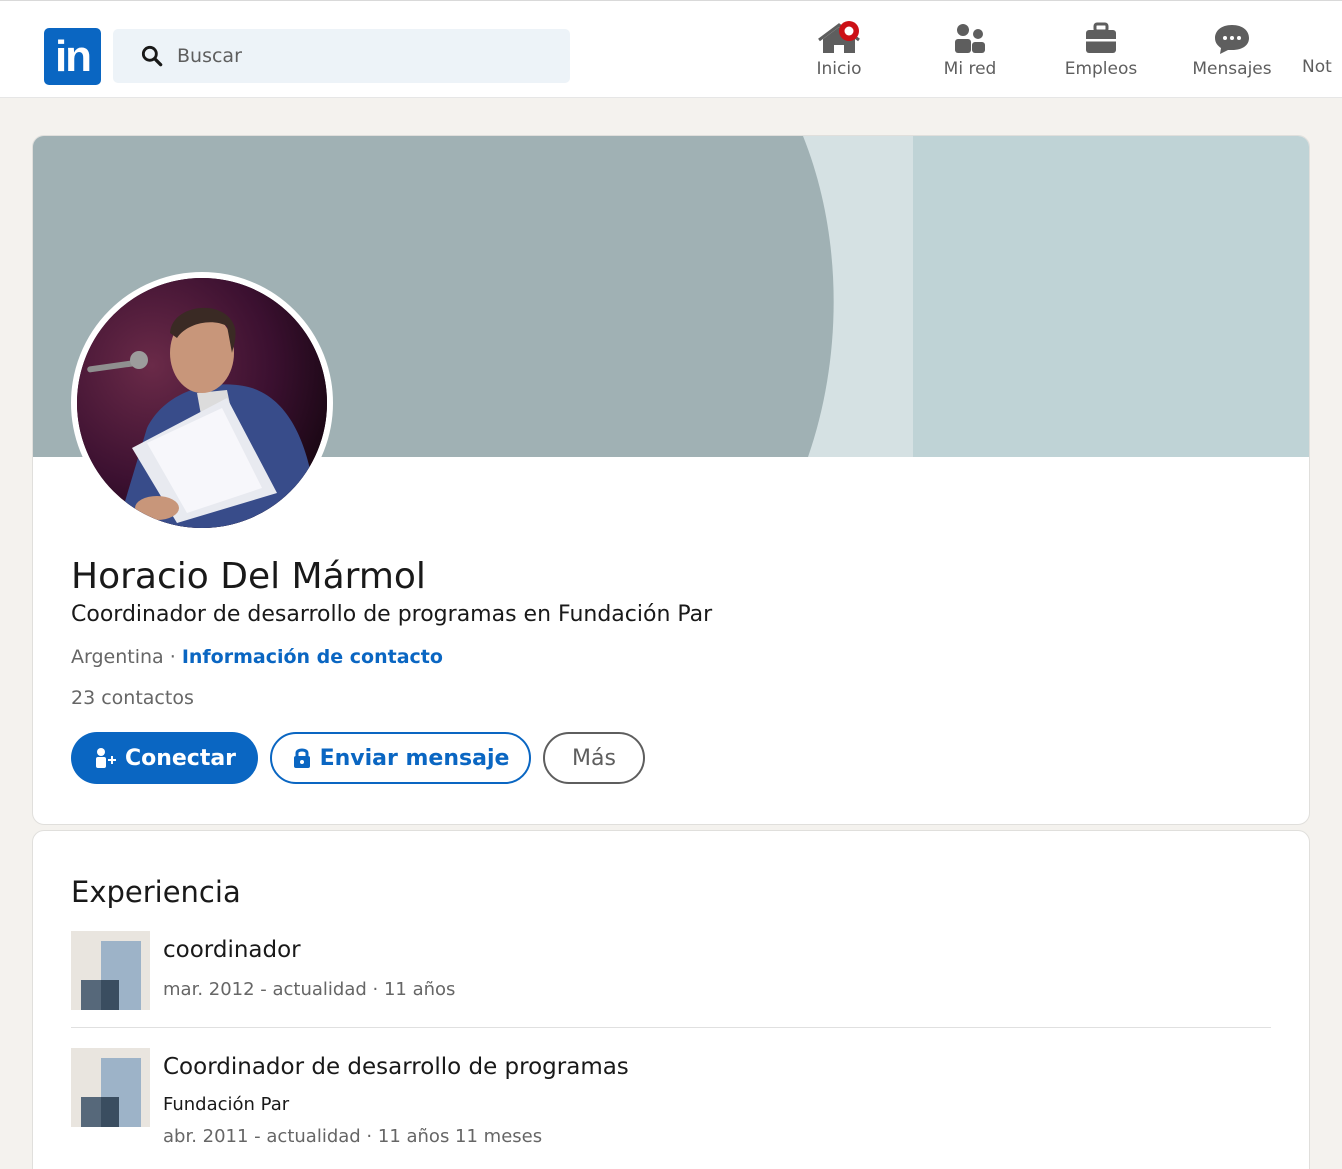 The height and width of the screenshot is (1169, 1342). Describe the element at coordinates (117, 657) in the screenshot. I see `profile-location: Argentina` at that location.